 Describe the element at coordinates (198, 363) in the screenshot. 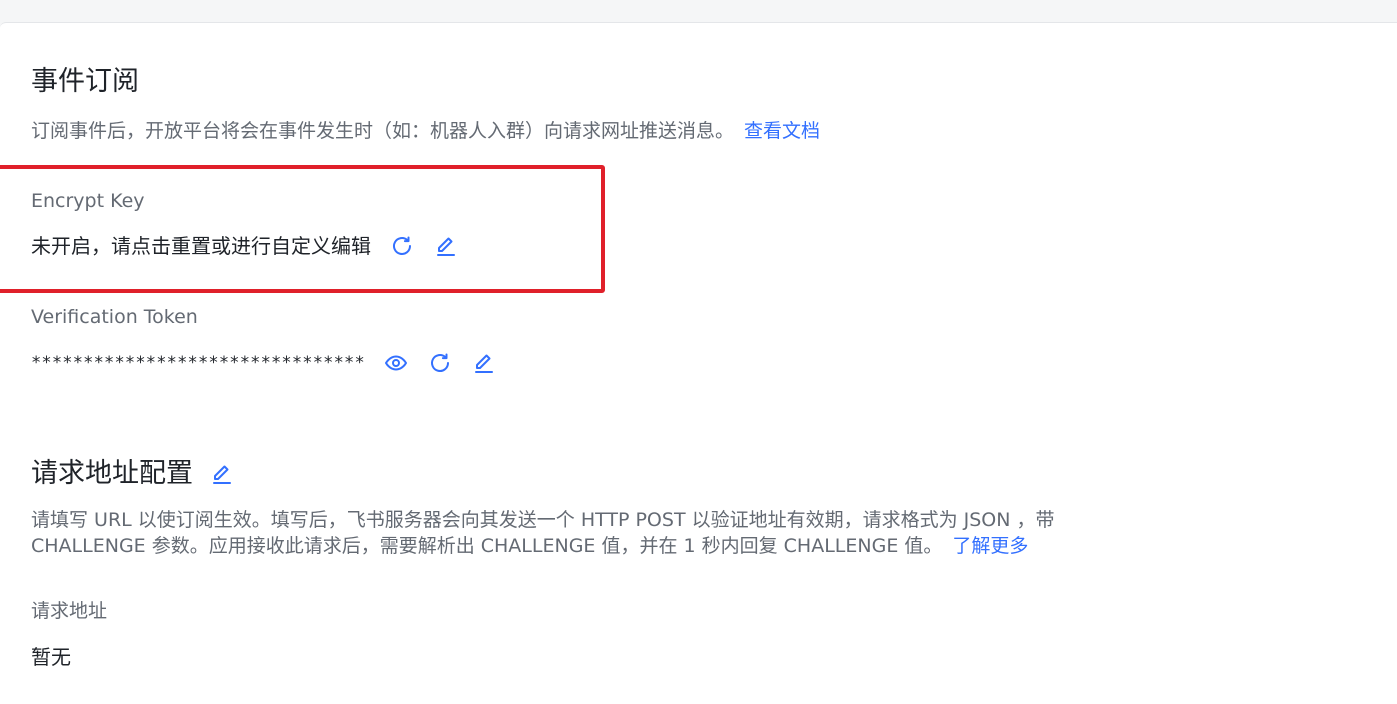

I see `verification-token-value: ********************************` at that location.